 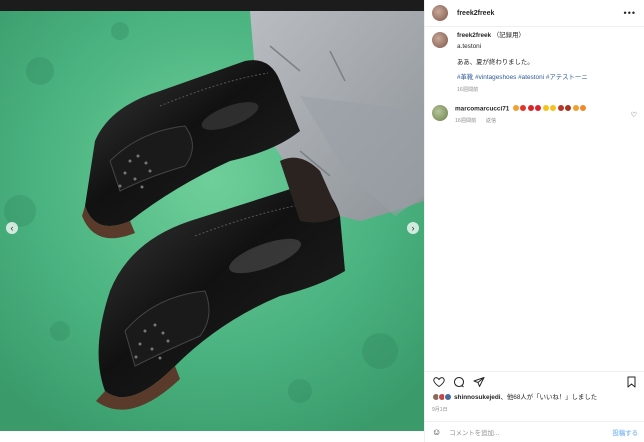 I want to click on comment-like-heart-icon: ♡, so click(x=634, y=115).